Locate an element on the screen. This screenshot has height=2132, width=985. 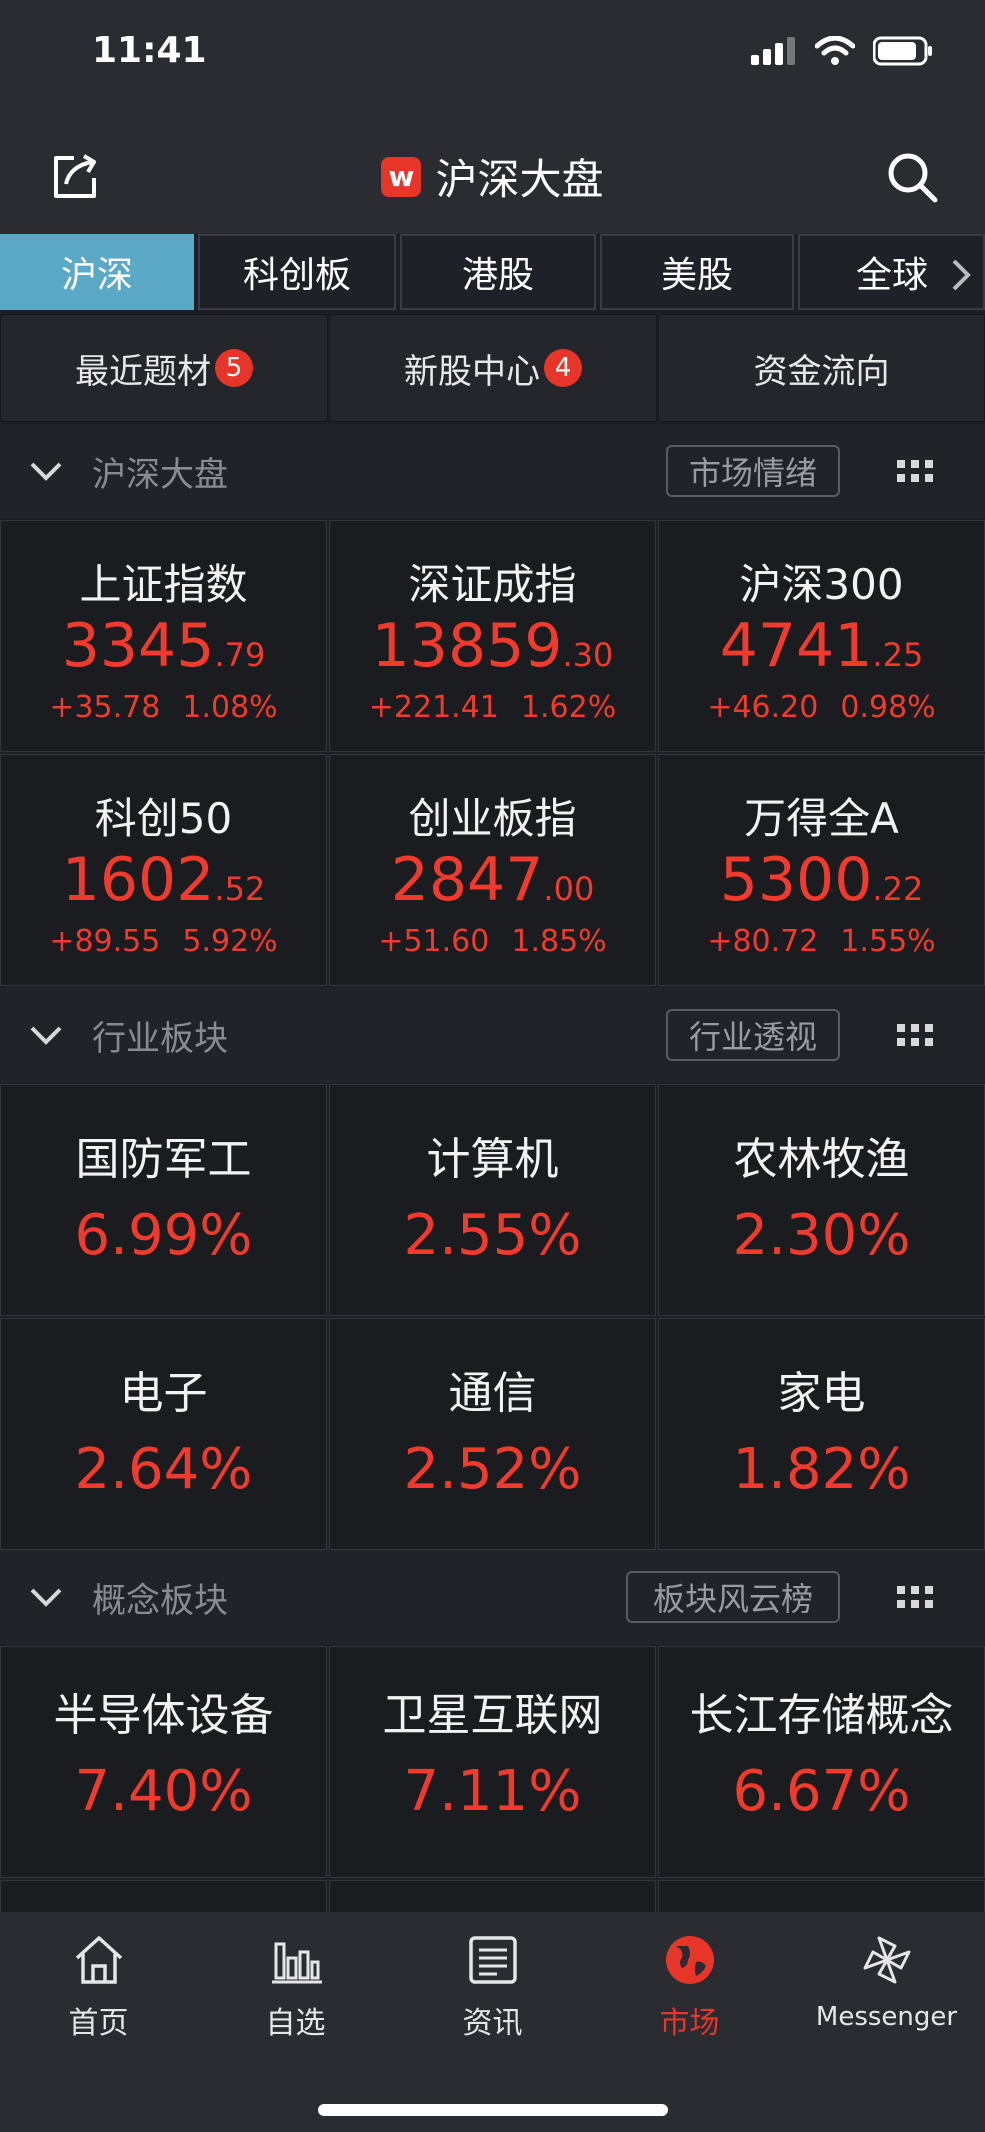
index-card: 科创50 1602.52 +89.55 5.92% is located at coordinates (163, 870).